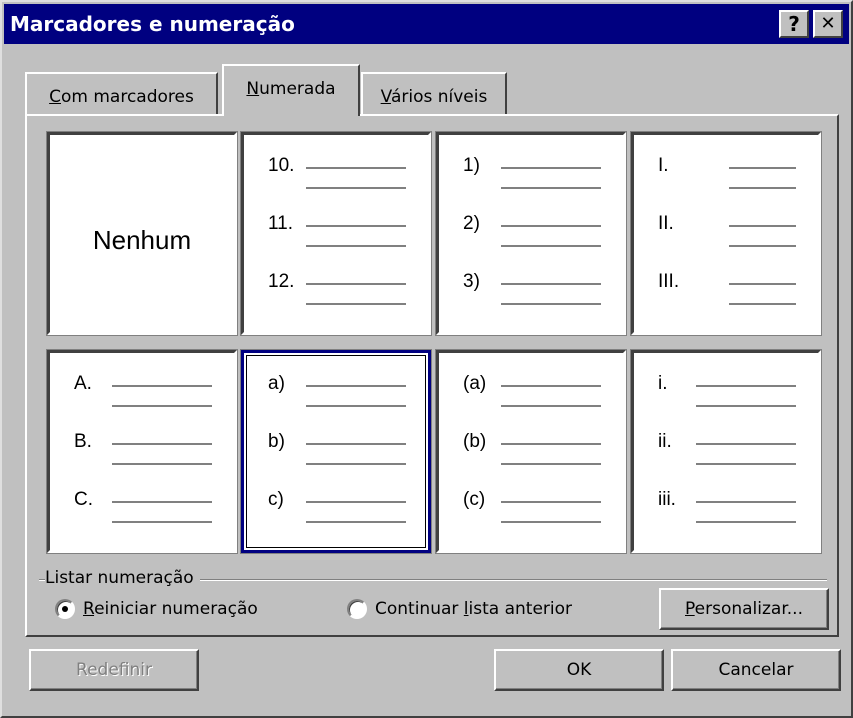 Image resolution: width=853 pixels, height=718 pixels. What do you see at coordinates (666, 223) in the screenshot?
I see `preview-number: II.` at bounding box center [666, 223].